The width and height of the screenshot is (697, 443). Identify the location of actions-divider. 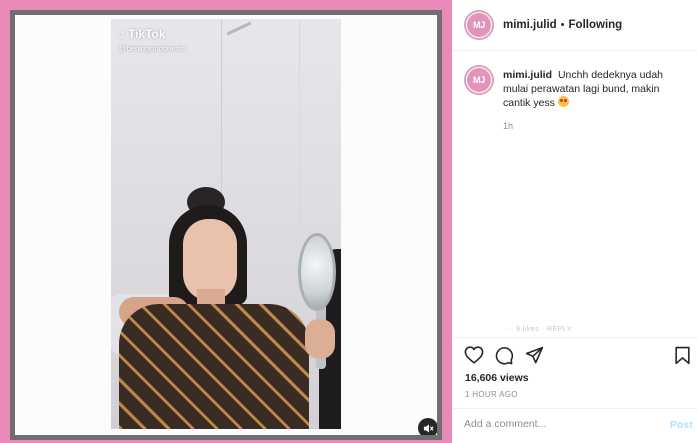
(574, 337).